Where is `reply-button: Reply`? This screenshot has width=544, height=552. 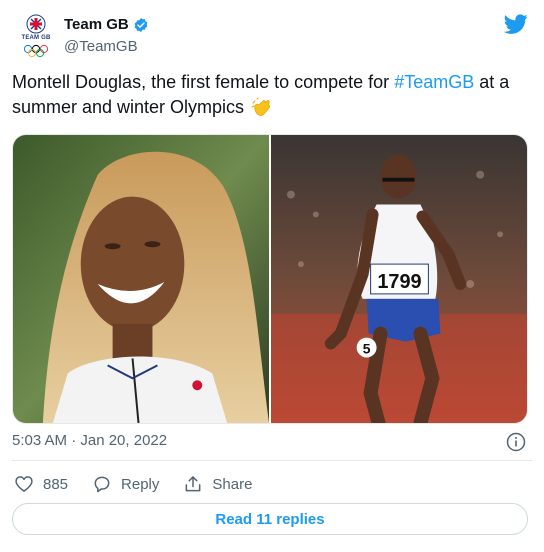
reply-button: Reply is located at coordinates (125, 484).